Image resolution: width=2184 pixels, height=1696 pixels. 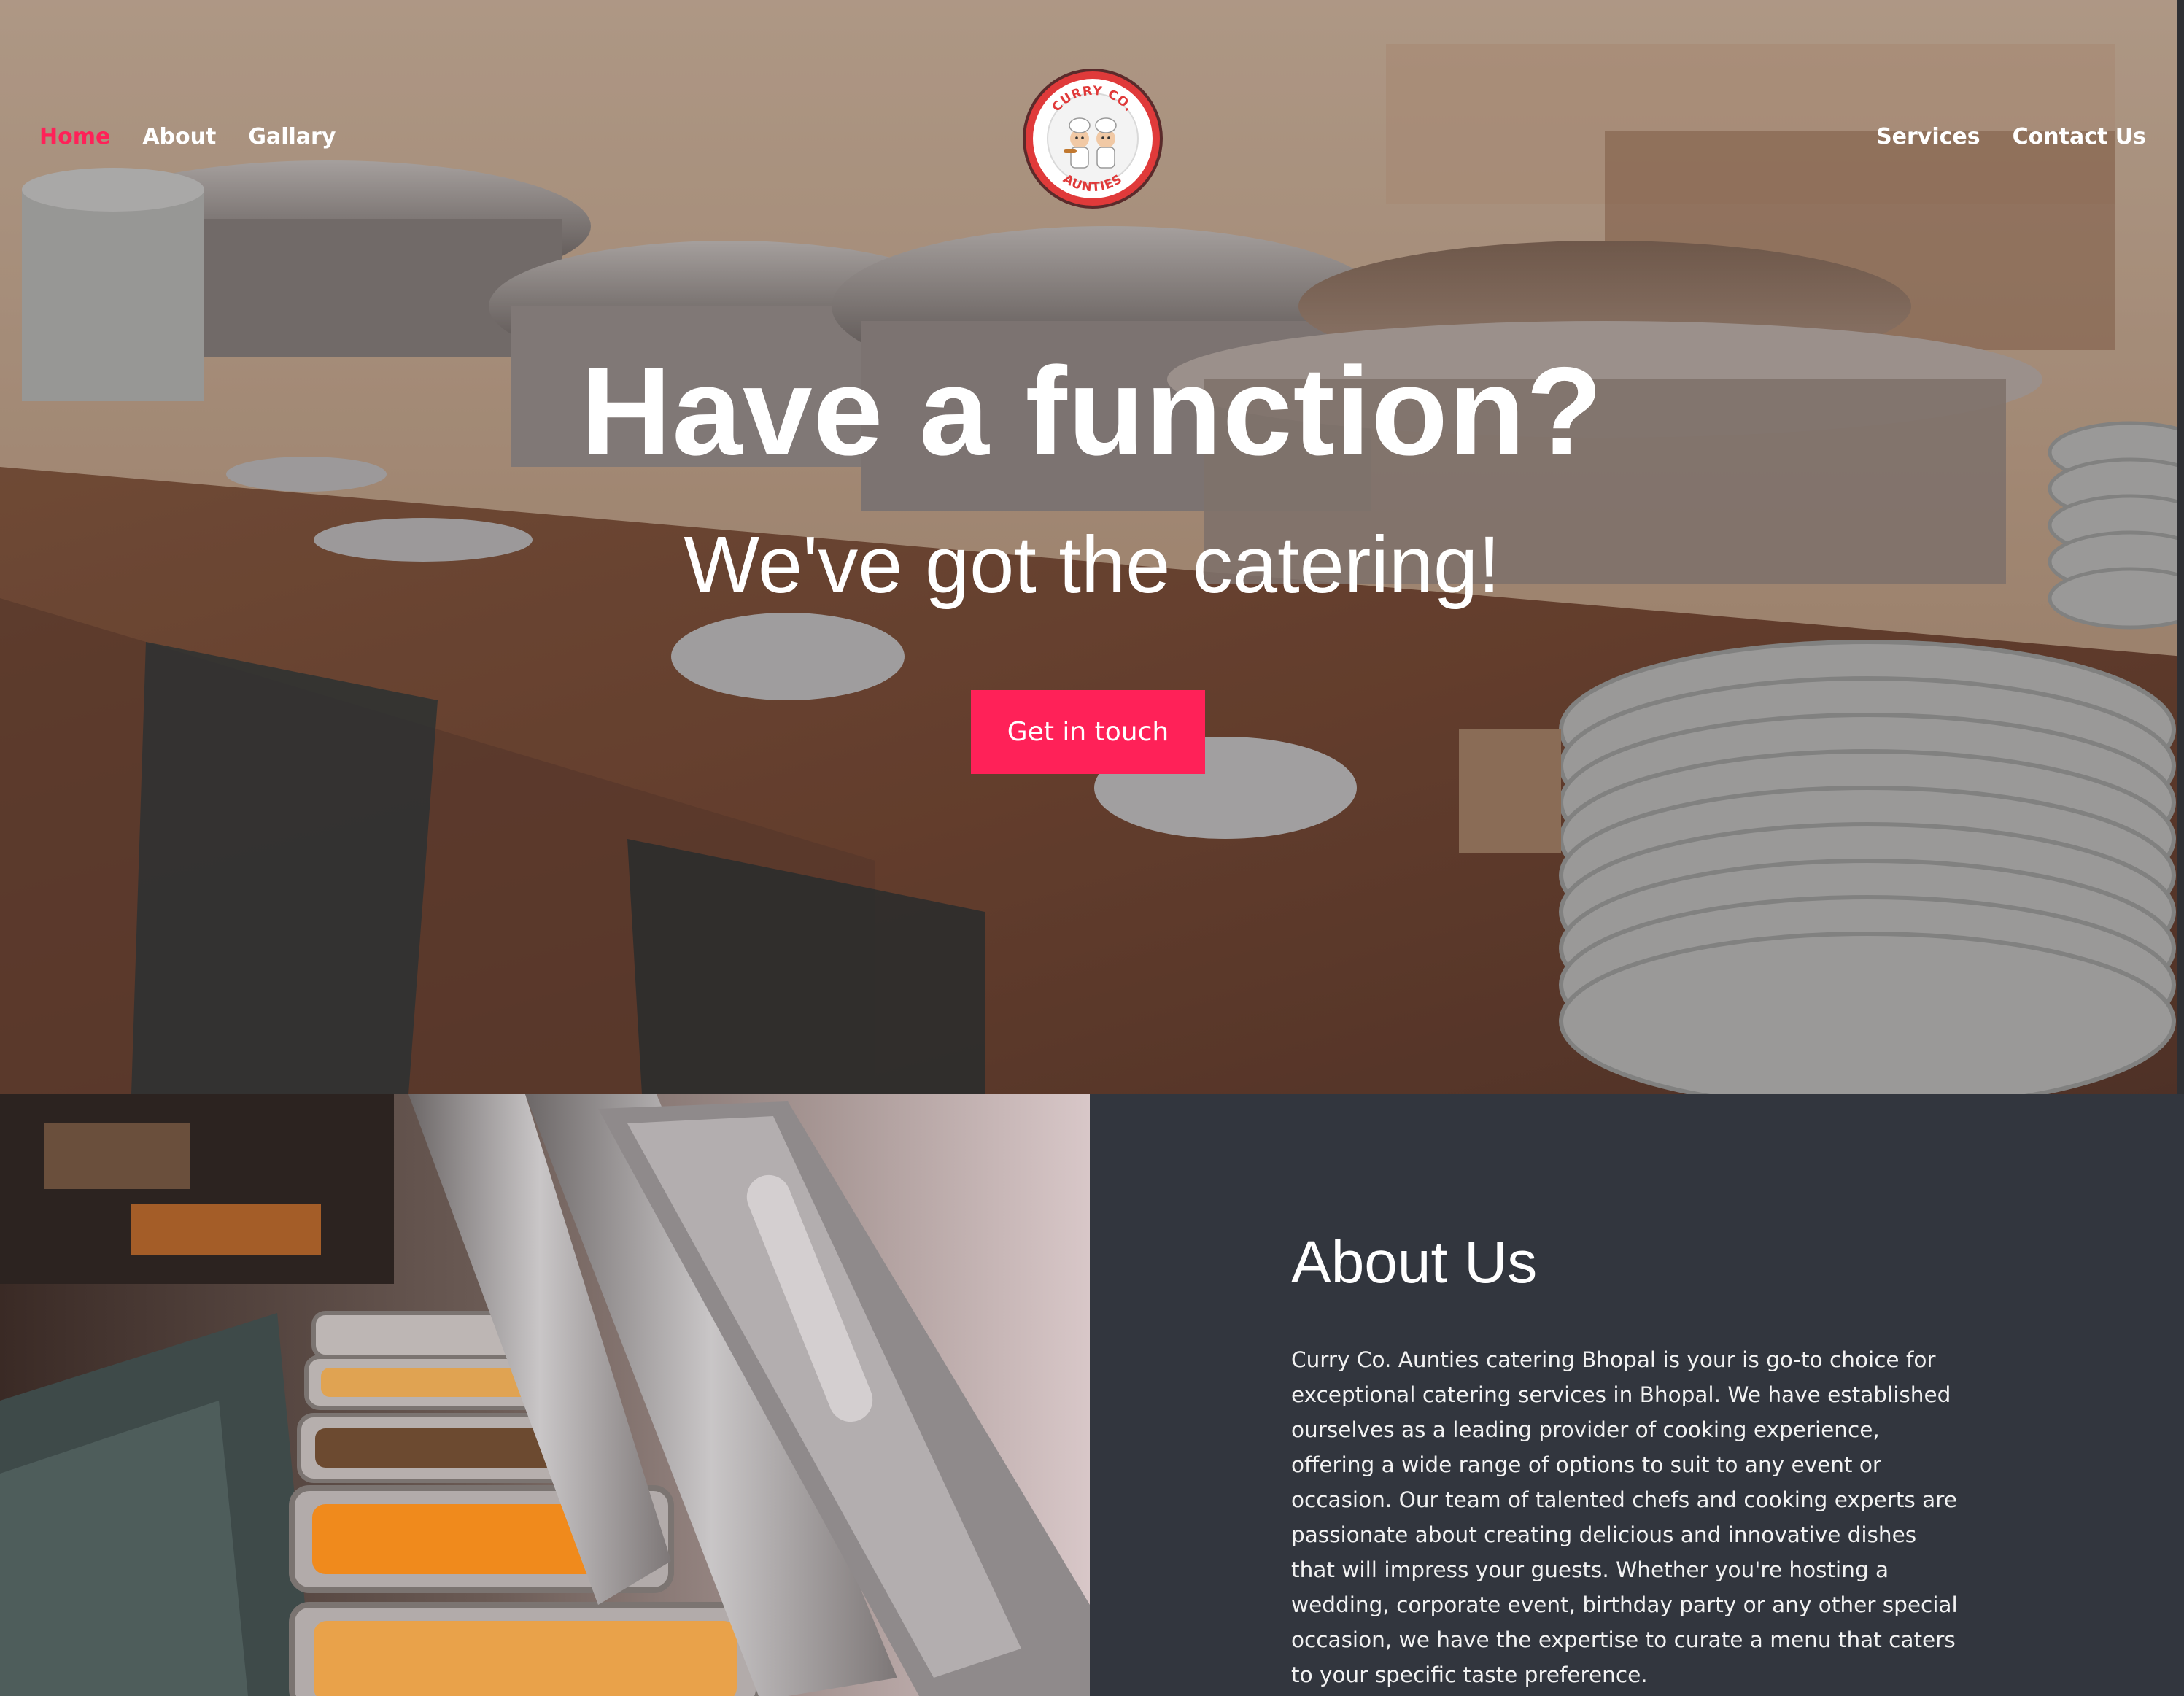 I want to click on get-in-touch-button: Get in touch, so click(x=1088, y=732).